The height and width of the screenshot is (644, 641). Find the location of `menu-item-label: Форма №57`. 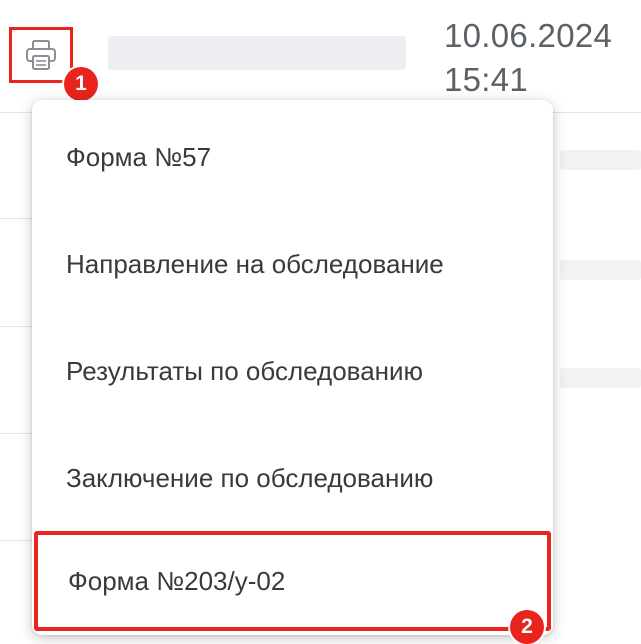

menu-item-label: Форма №57 is located at coordinates (139, 157).